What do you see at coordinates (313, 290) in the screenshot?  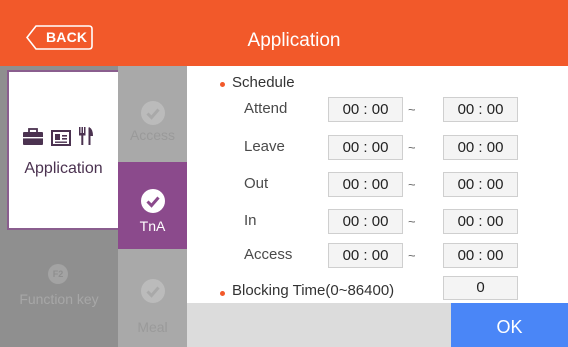 I see `blocking-time-label: Blocking Time(0~86400)` at bounding box center [313, 290].